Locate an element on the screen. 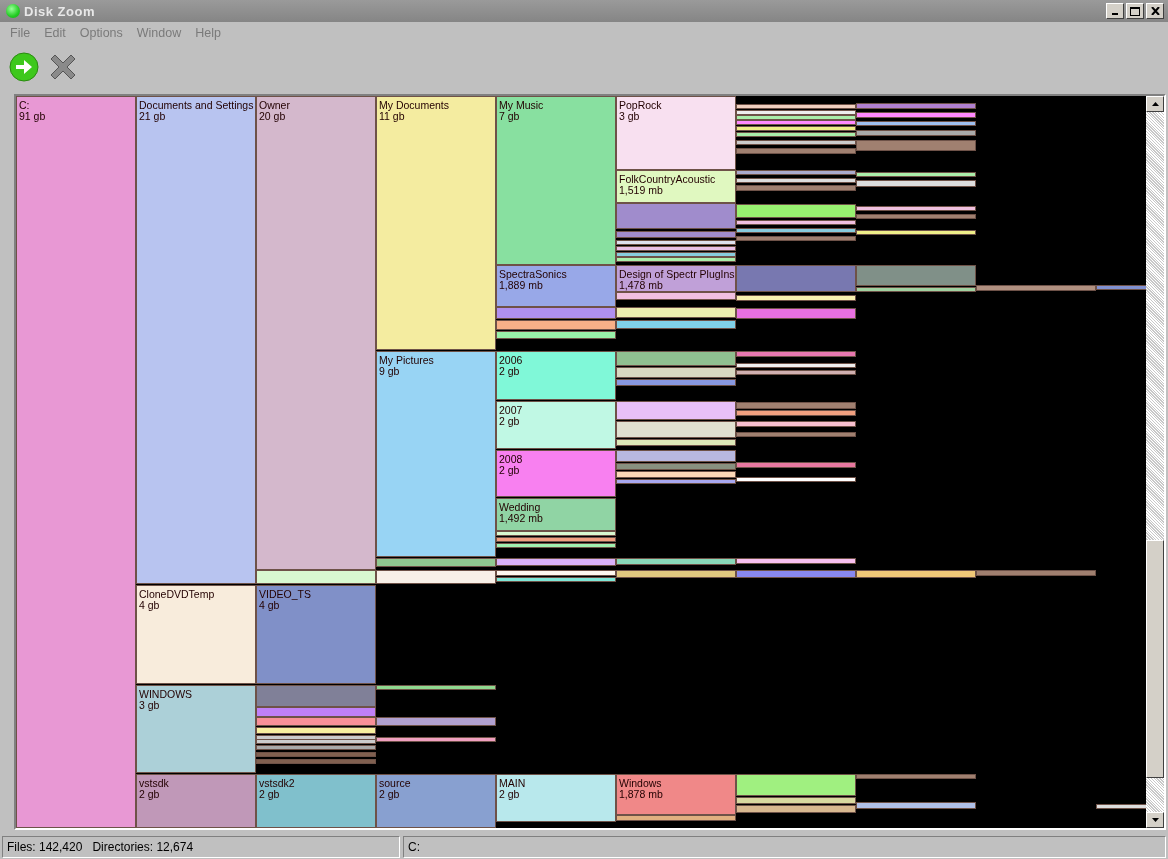 The image size is (1168, 859). folder-name: Owner is located at coordinates (274, 105).